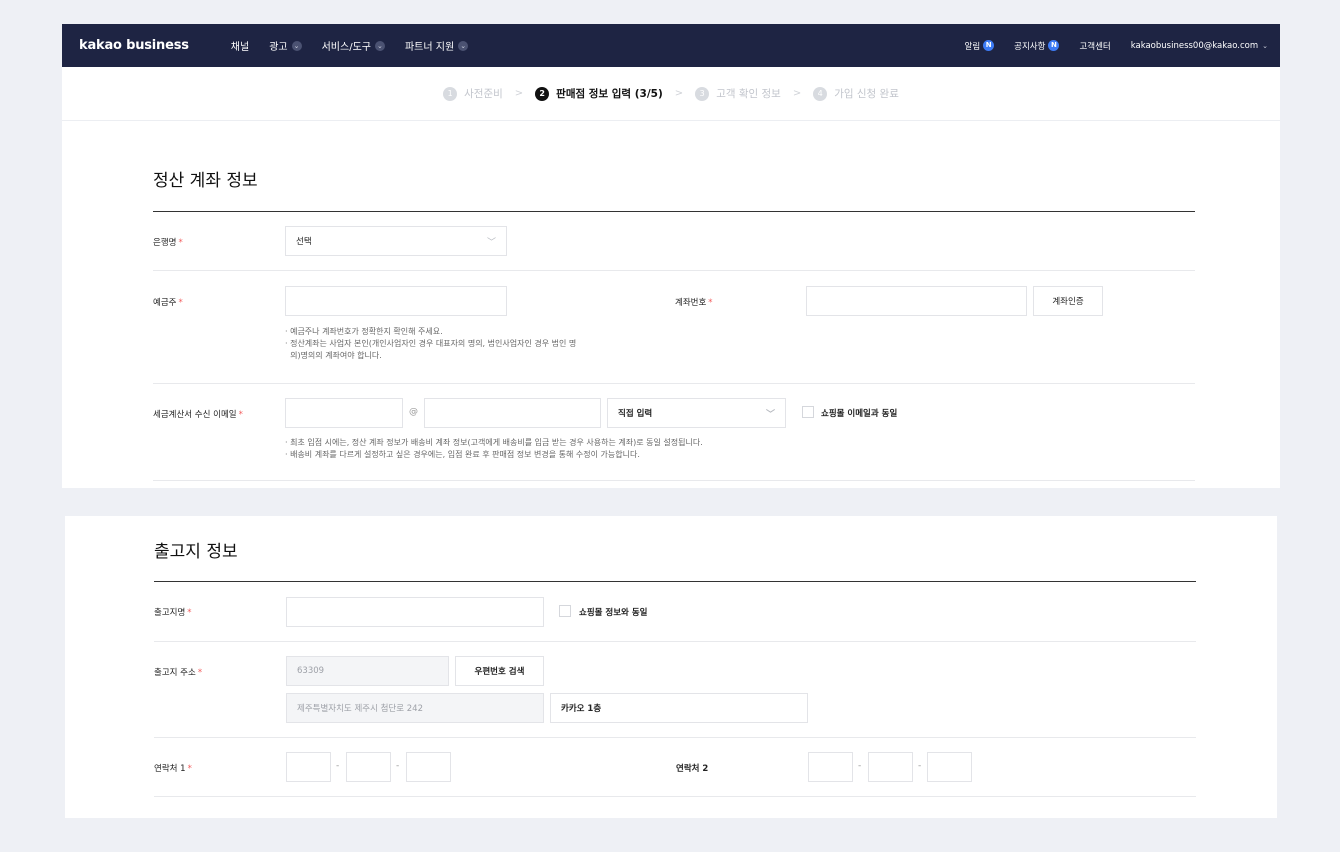 Image resolution: width=1340 pixels, height=852 pixels. I want to click on step-number: 1, so click(450, 93).